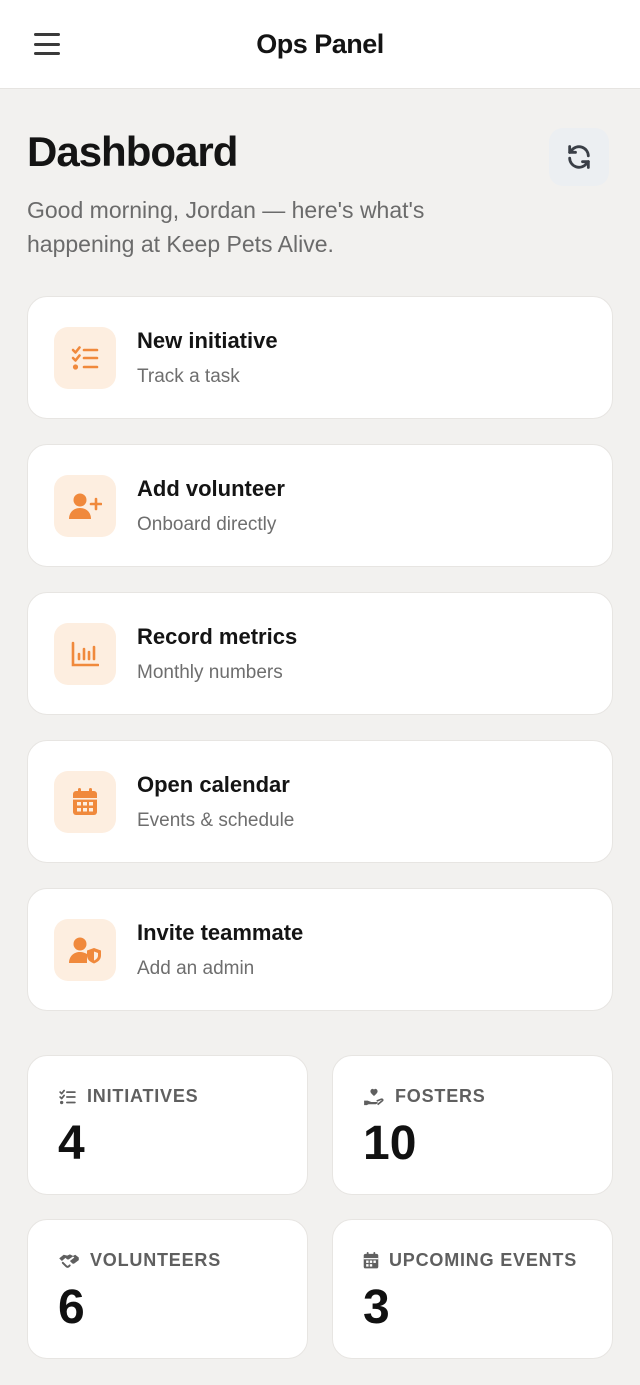 This screenshot has width=640, height=1385. What do you see at coordinates (167, 1289) in the screenshot?
I see `stat-volunteers: VOLUNTEERS 6` at bounding box center [167, 1289].